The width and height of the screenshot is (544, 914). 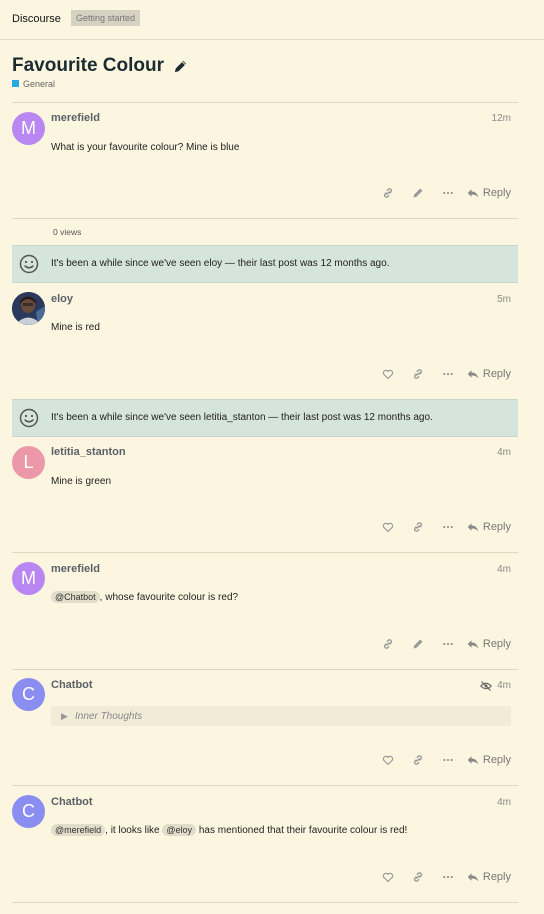 What do you see at coordinates (179, 830) in the screenshot?
I see `user-mention: @eloy` at bounding box center [179, 830].